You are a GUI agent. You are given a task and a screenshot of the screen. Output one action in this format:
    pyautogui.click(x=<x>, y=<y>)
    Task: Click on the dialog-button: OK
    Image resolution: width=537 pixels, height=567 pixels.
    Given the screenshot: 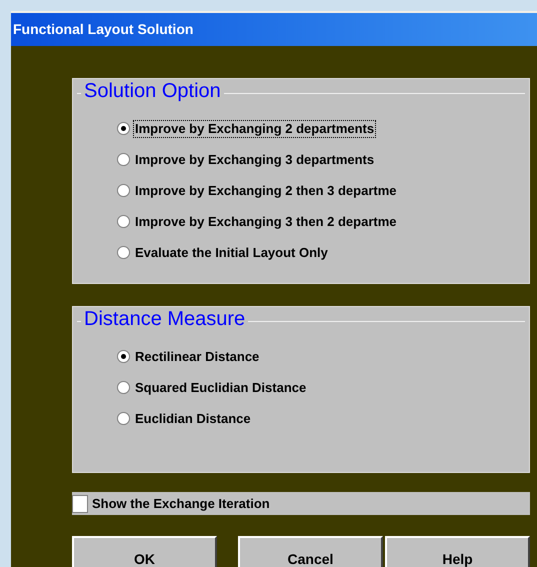 What is the action you would take?
    pyautogui.click(x=144, y=551)
    